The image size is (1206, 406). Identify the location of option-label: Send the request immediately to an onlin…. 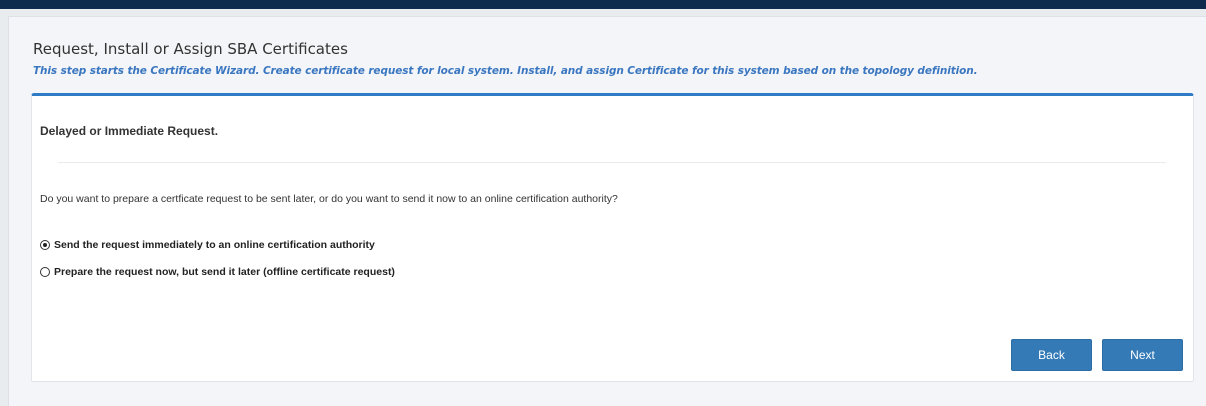
(214, 245).